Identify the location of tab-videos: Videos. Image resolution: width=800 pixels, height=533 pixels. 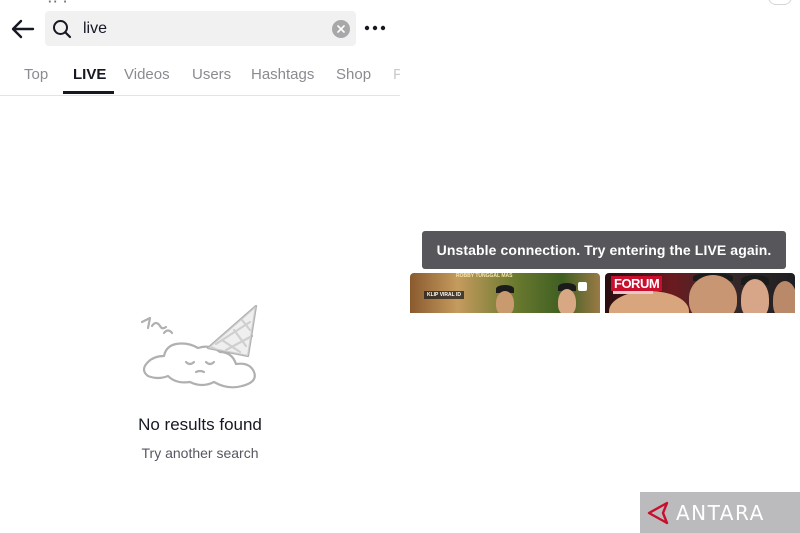
(147, 74).